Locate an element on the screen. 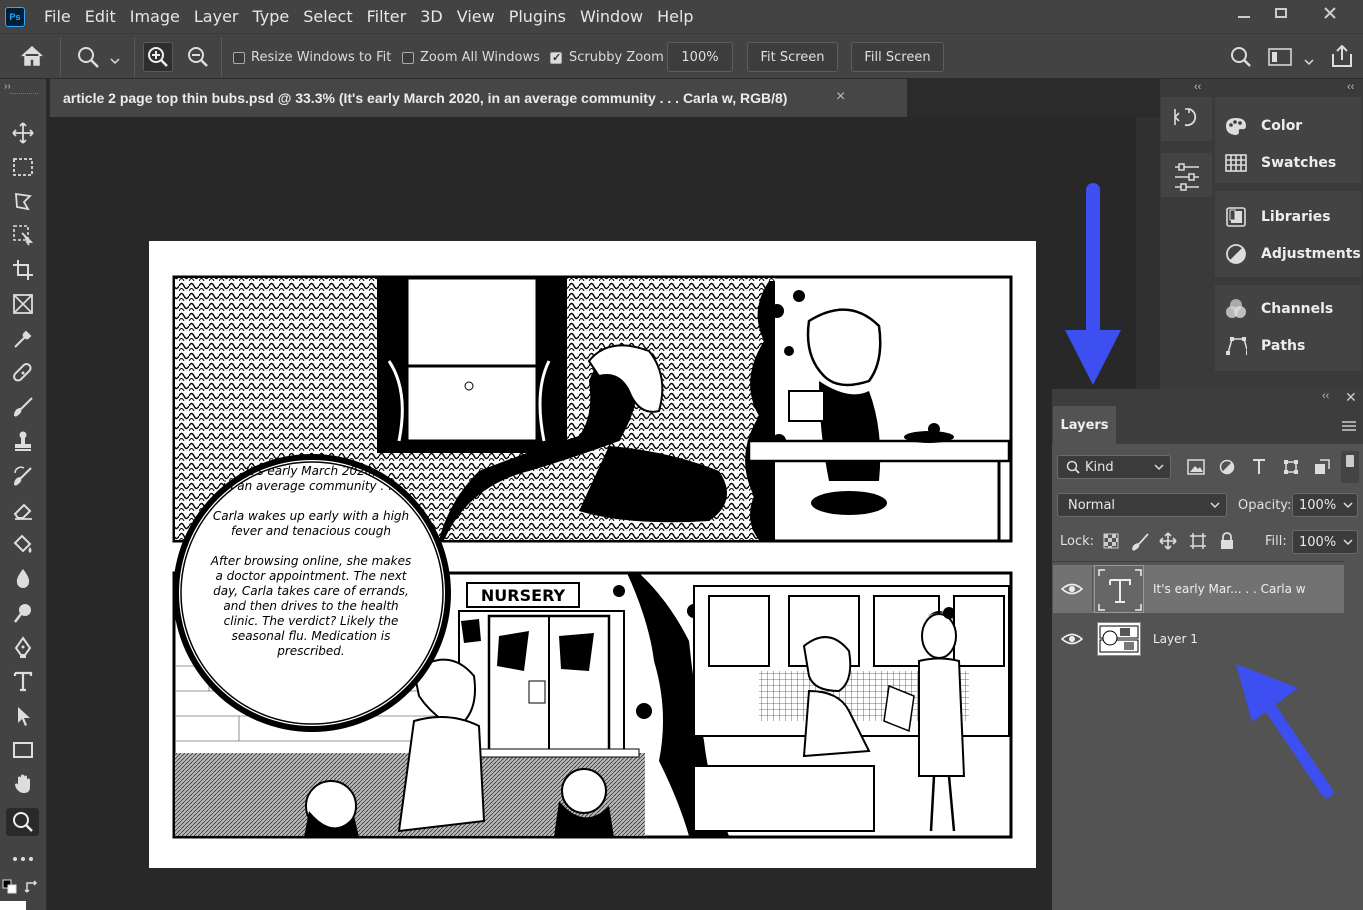 Image resolution: width=1363 pixels, height=910 pixels. layer-filter-kind-dropdown: Kind is located at coordinates (1114, 467).